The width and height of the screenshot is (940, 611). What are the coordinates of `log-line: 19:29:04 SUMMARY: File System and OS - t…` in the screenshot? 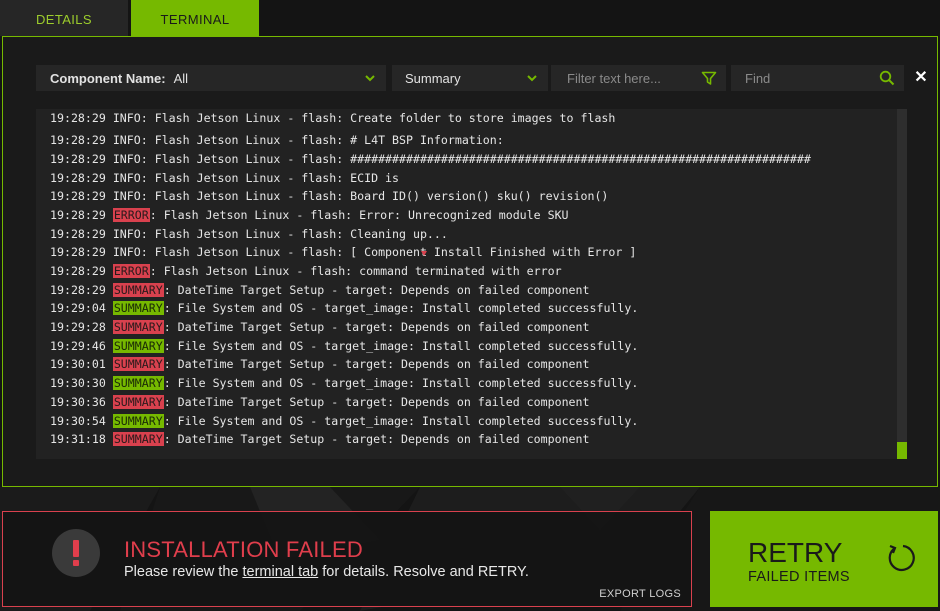 It's located at (430, 308).